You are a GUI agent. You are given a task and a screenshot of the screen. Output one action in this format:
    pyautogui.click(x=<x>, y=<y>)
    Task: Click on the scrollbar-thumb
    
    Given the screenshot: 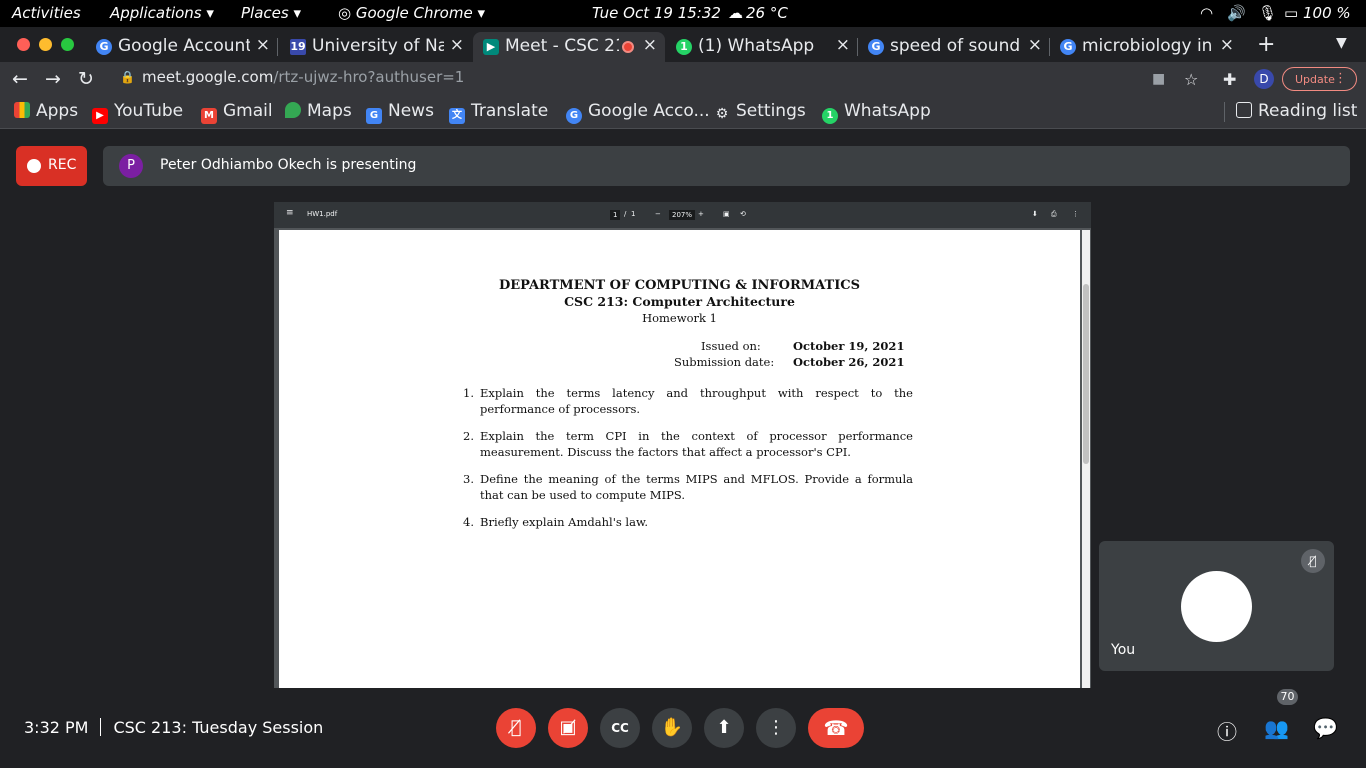 What is the action you would take?
    pyautogui.click(x=1086, y=374)
    